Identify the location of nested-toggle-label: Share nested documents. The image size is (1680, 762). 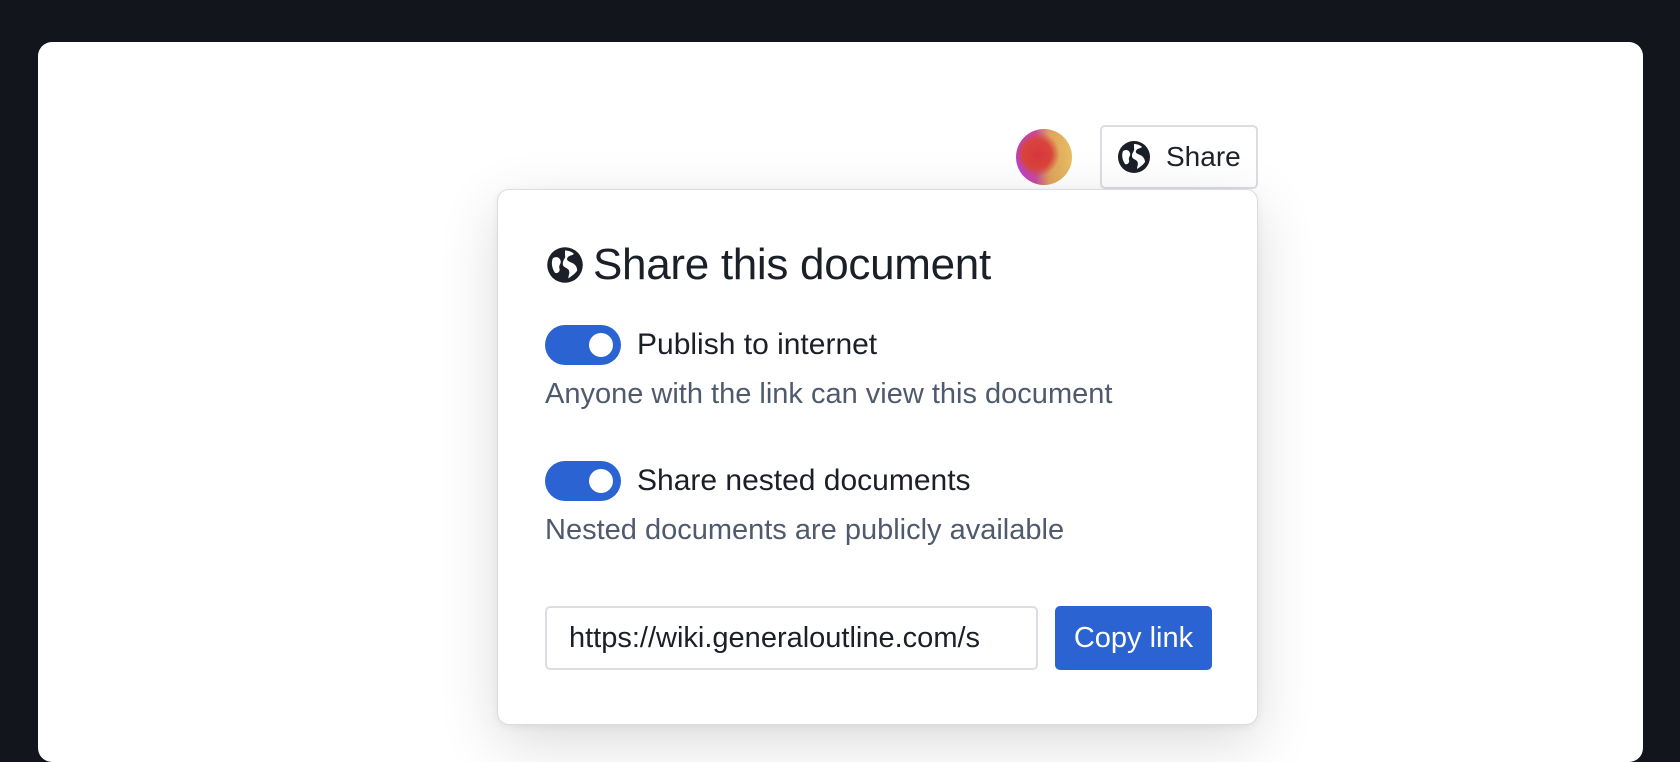
(804, 480).